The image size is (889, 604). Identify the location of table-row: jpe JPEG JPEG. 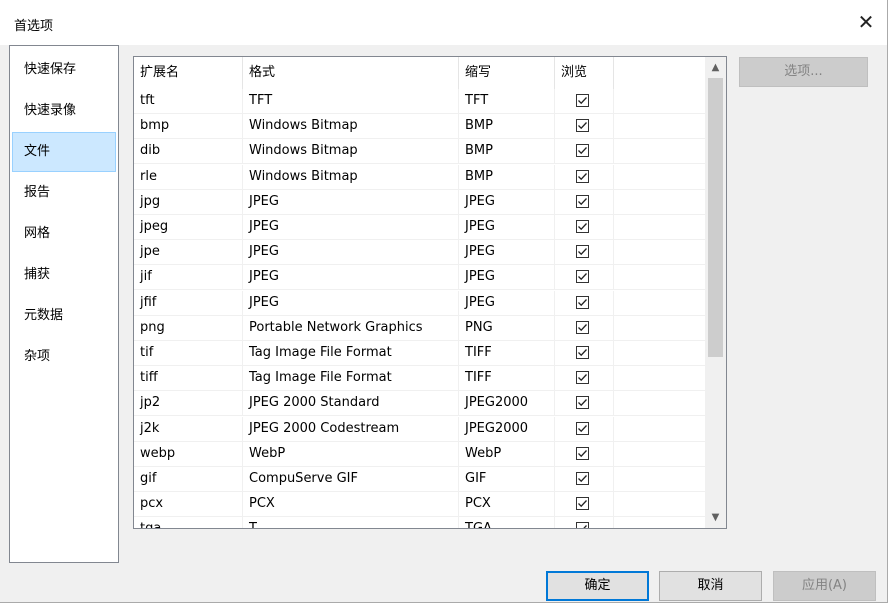
(420, 253).